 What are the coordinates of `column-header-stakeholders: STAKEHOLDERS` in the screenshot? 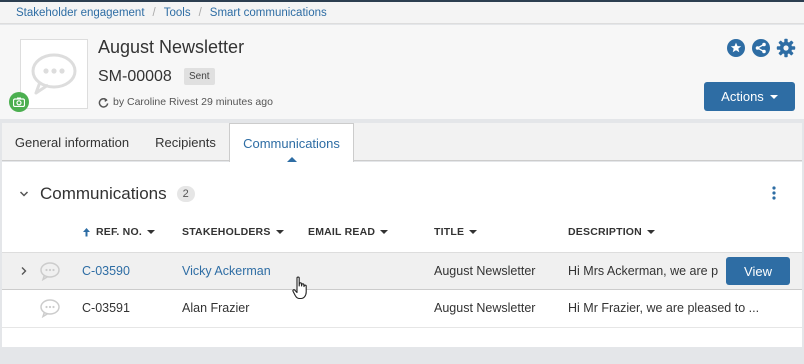 It's located at (233, 232).